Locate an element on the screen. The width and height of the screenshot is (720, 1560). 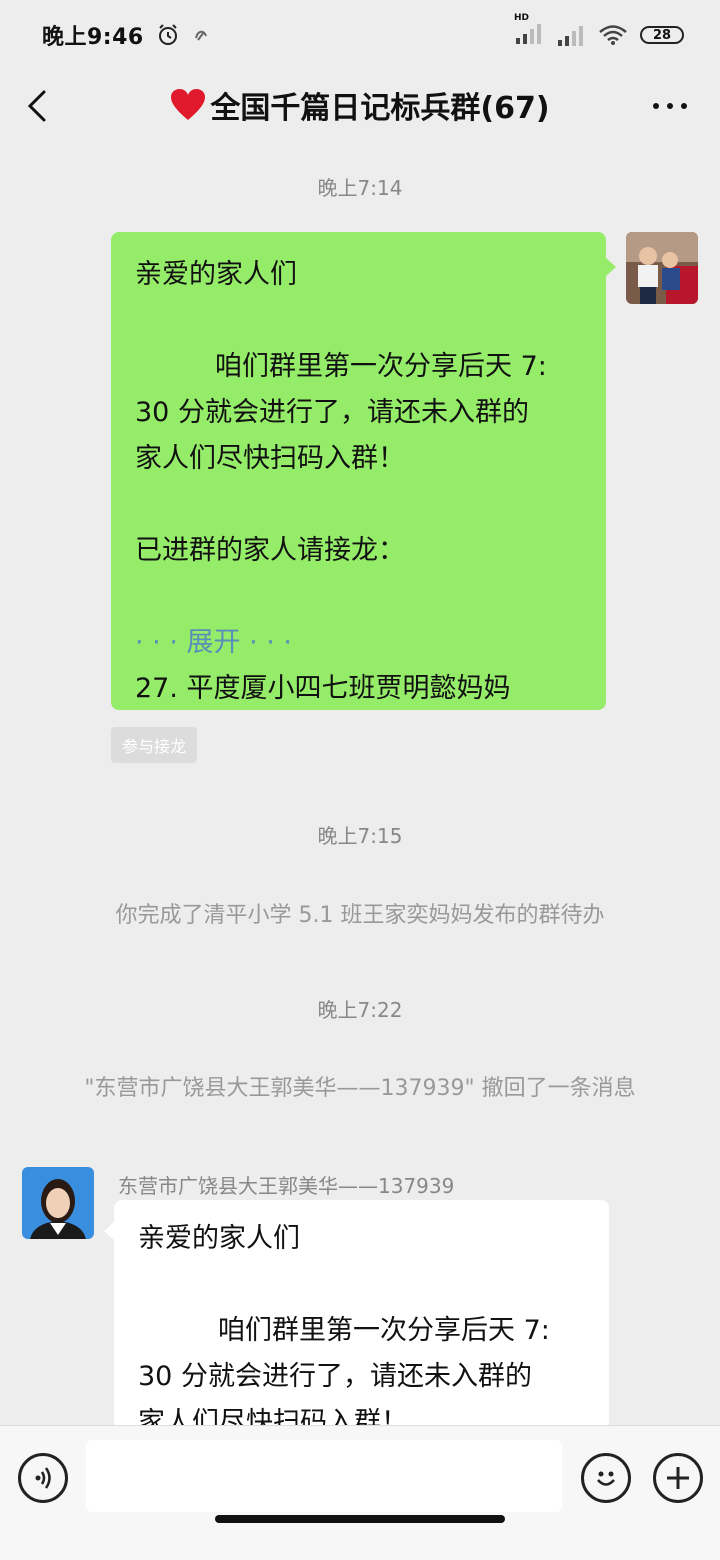
more-actions-button is located at coordinates (678, 1478).